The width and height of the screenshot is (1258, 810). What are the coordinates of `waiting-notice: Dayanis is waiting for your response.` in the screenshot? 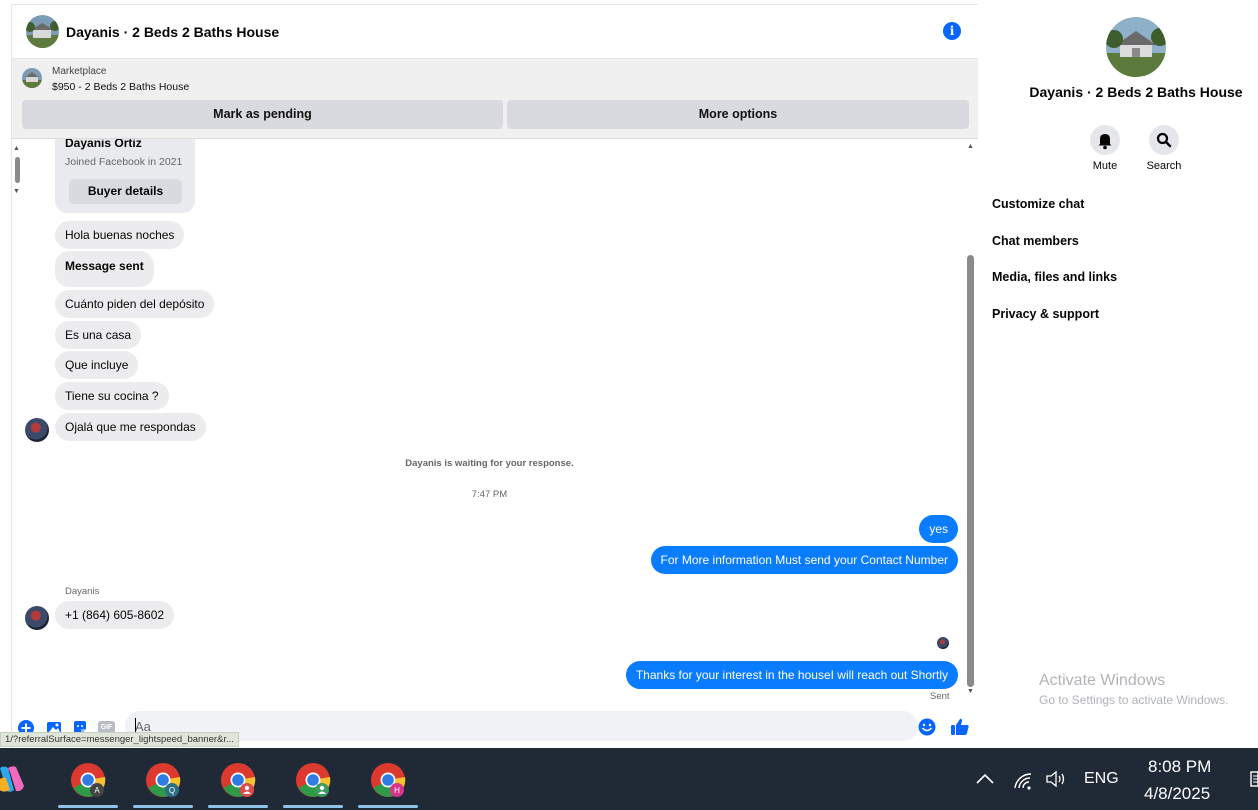 It's located at (489, 463).